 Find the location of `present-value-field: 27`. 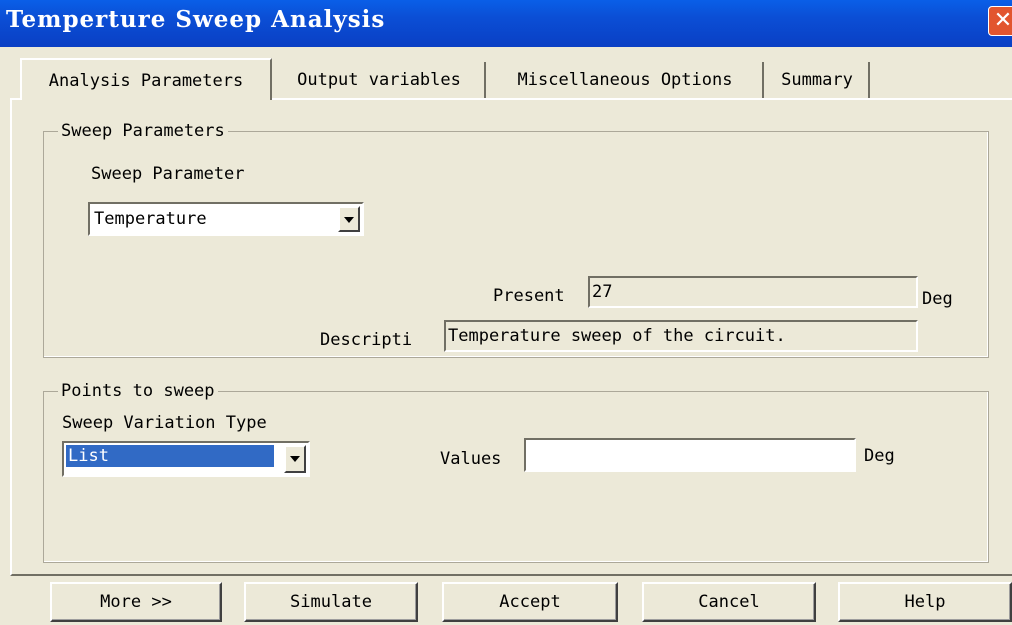

present-value-field: 27 is located at coordinates (753, 292).